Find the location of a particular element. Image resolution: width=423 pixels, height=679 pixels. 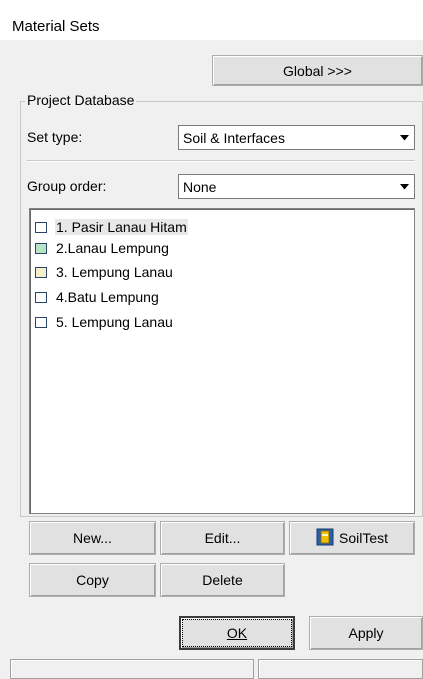

material-label: 1. Pasir Lanau Hitam is located at coordinates (121, 227).